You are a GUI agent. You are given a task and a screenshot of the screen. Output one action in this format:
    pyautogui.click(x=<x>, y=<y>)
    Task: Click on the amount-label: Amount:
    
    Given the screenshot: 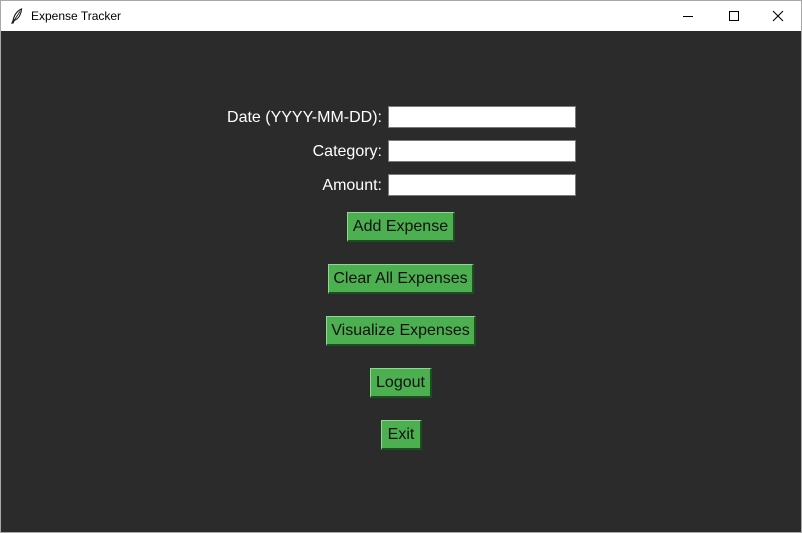 What is the action you would take?
    pyautogui.click(x=352, y=185)
    